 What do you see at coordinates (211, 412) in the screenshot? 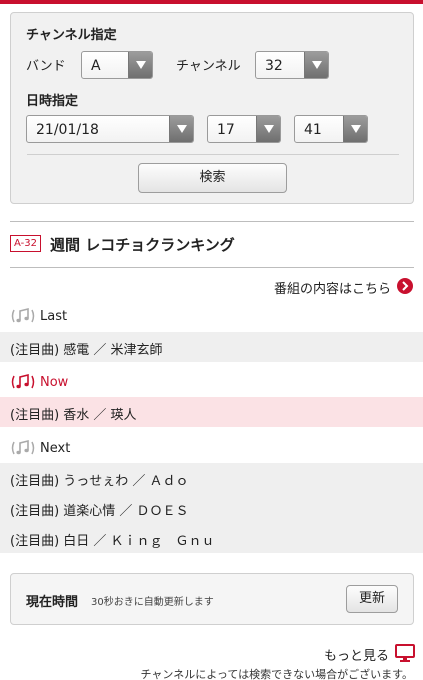
I see `list-item: (注目曲) 香水 ／ 瑛人` at bounding box center [211, 412].